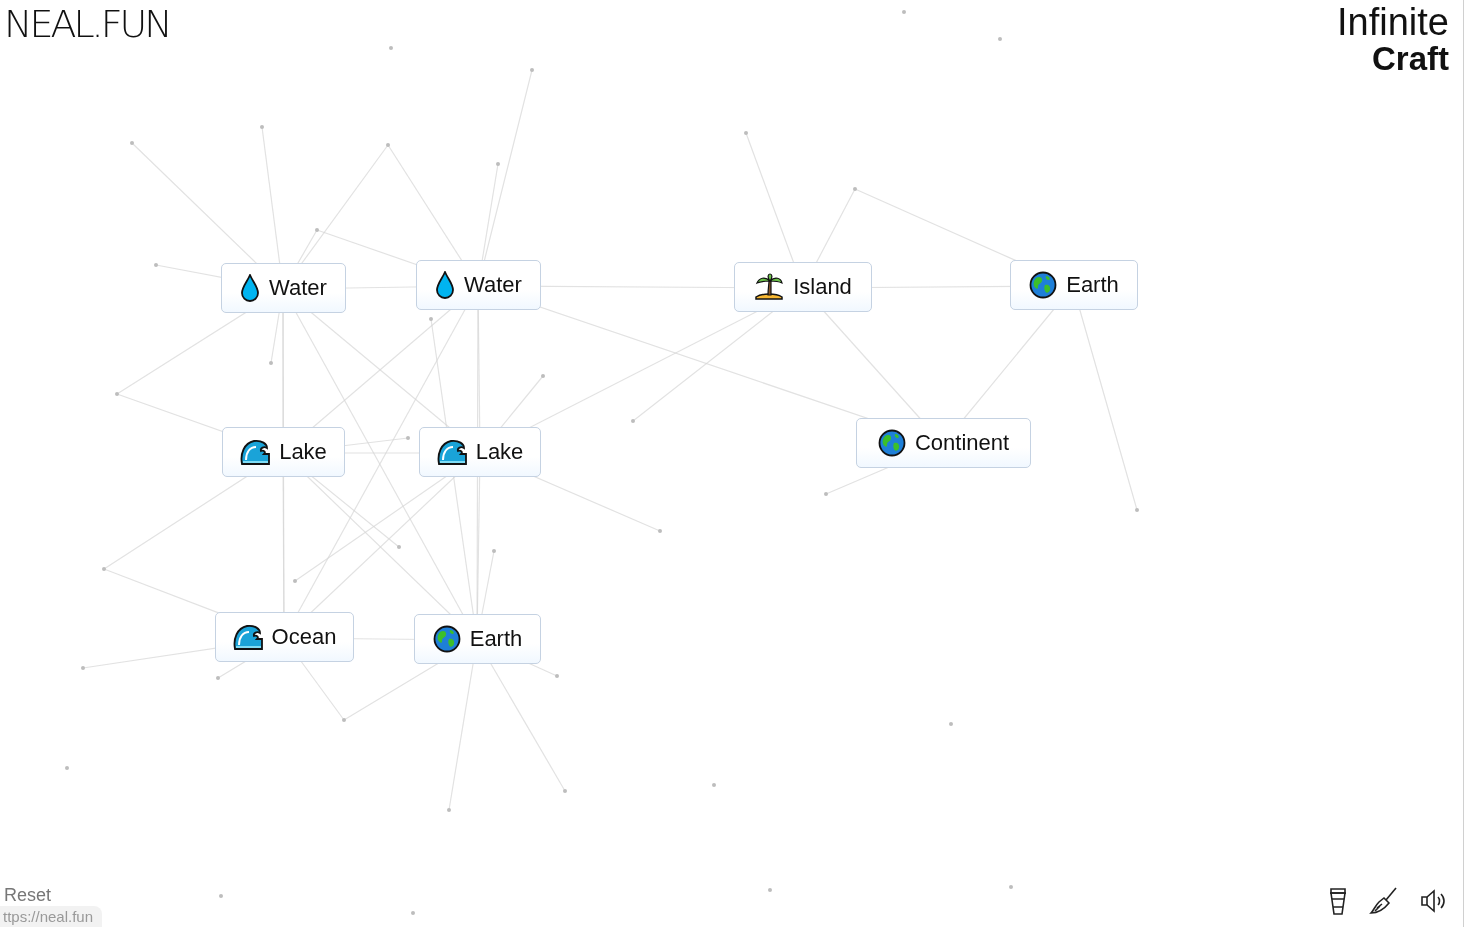 The width and height of the screenshot is (1465, 927). Describe the element at coordinates (304, 637) in the screenshot. I see `element-name: Ocean` at that location.